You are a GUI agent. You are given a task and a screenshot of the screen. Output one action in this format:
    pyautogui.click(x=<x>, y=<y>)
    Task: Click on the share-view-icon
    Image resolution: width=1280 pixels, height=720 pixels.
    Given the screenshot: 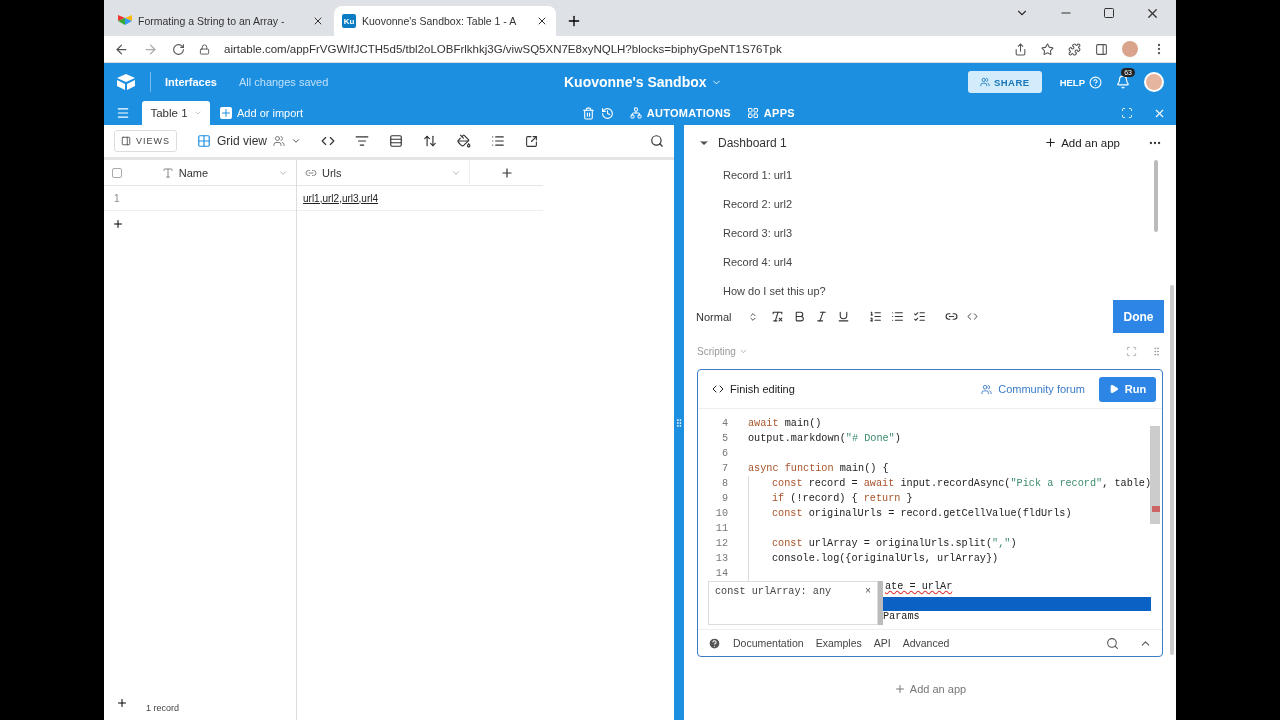 What is the action you would take?
    pyautogui.click(x=532, y=141)
    